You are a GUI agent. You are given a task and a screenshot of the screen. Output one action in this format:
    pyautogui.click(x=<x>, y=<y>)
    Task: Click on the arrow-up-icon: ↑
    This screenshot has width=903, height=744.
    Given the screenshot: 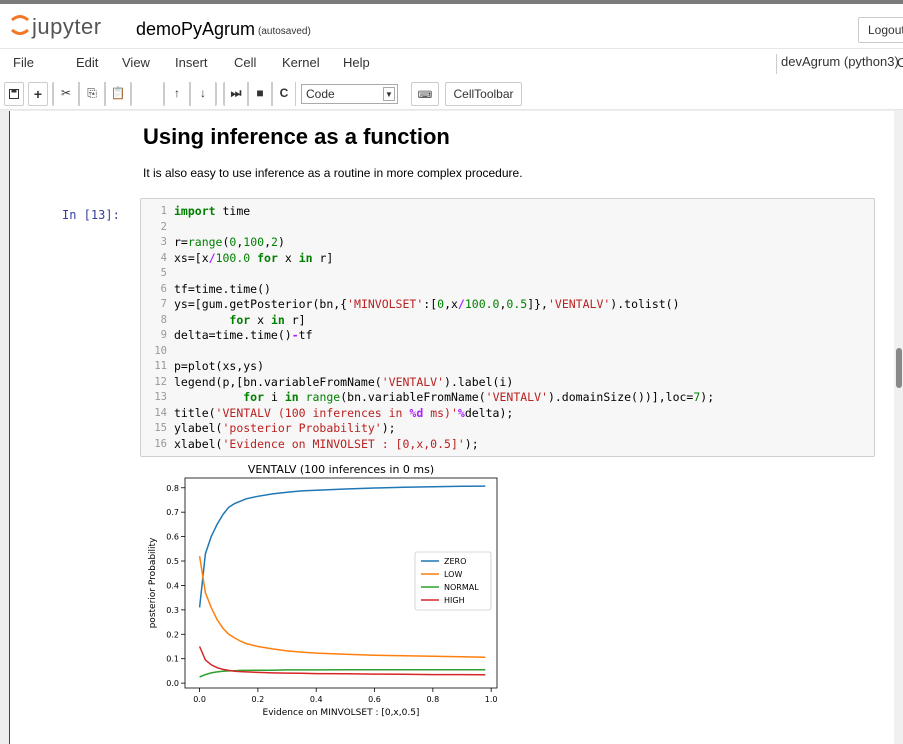 What is the action you would take?
    pyautogui.click(x=177, y=93)
    